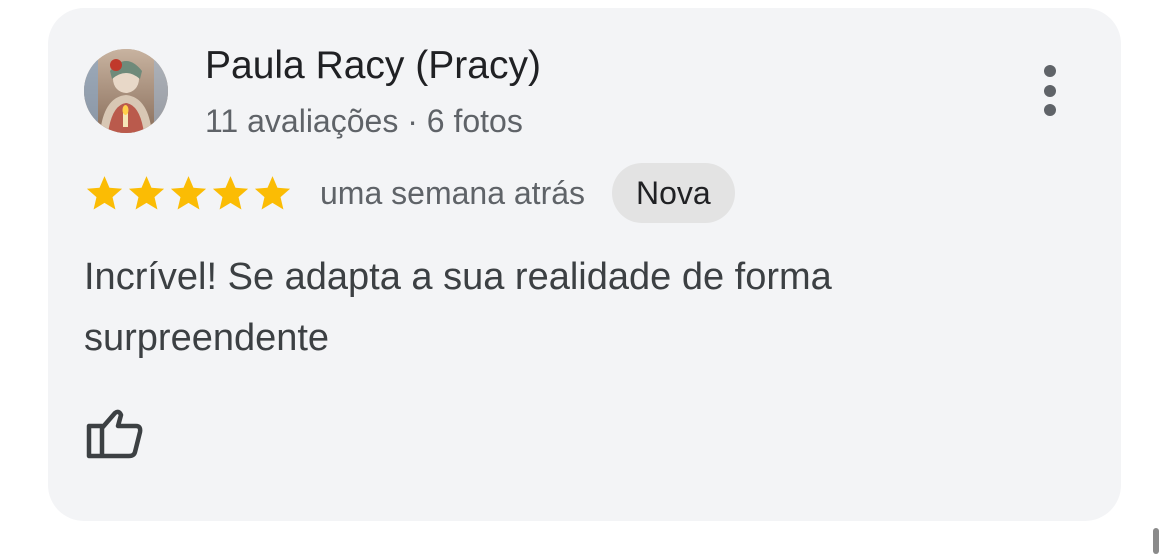  I want to click on avatar-photo, so click(126, 91).